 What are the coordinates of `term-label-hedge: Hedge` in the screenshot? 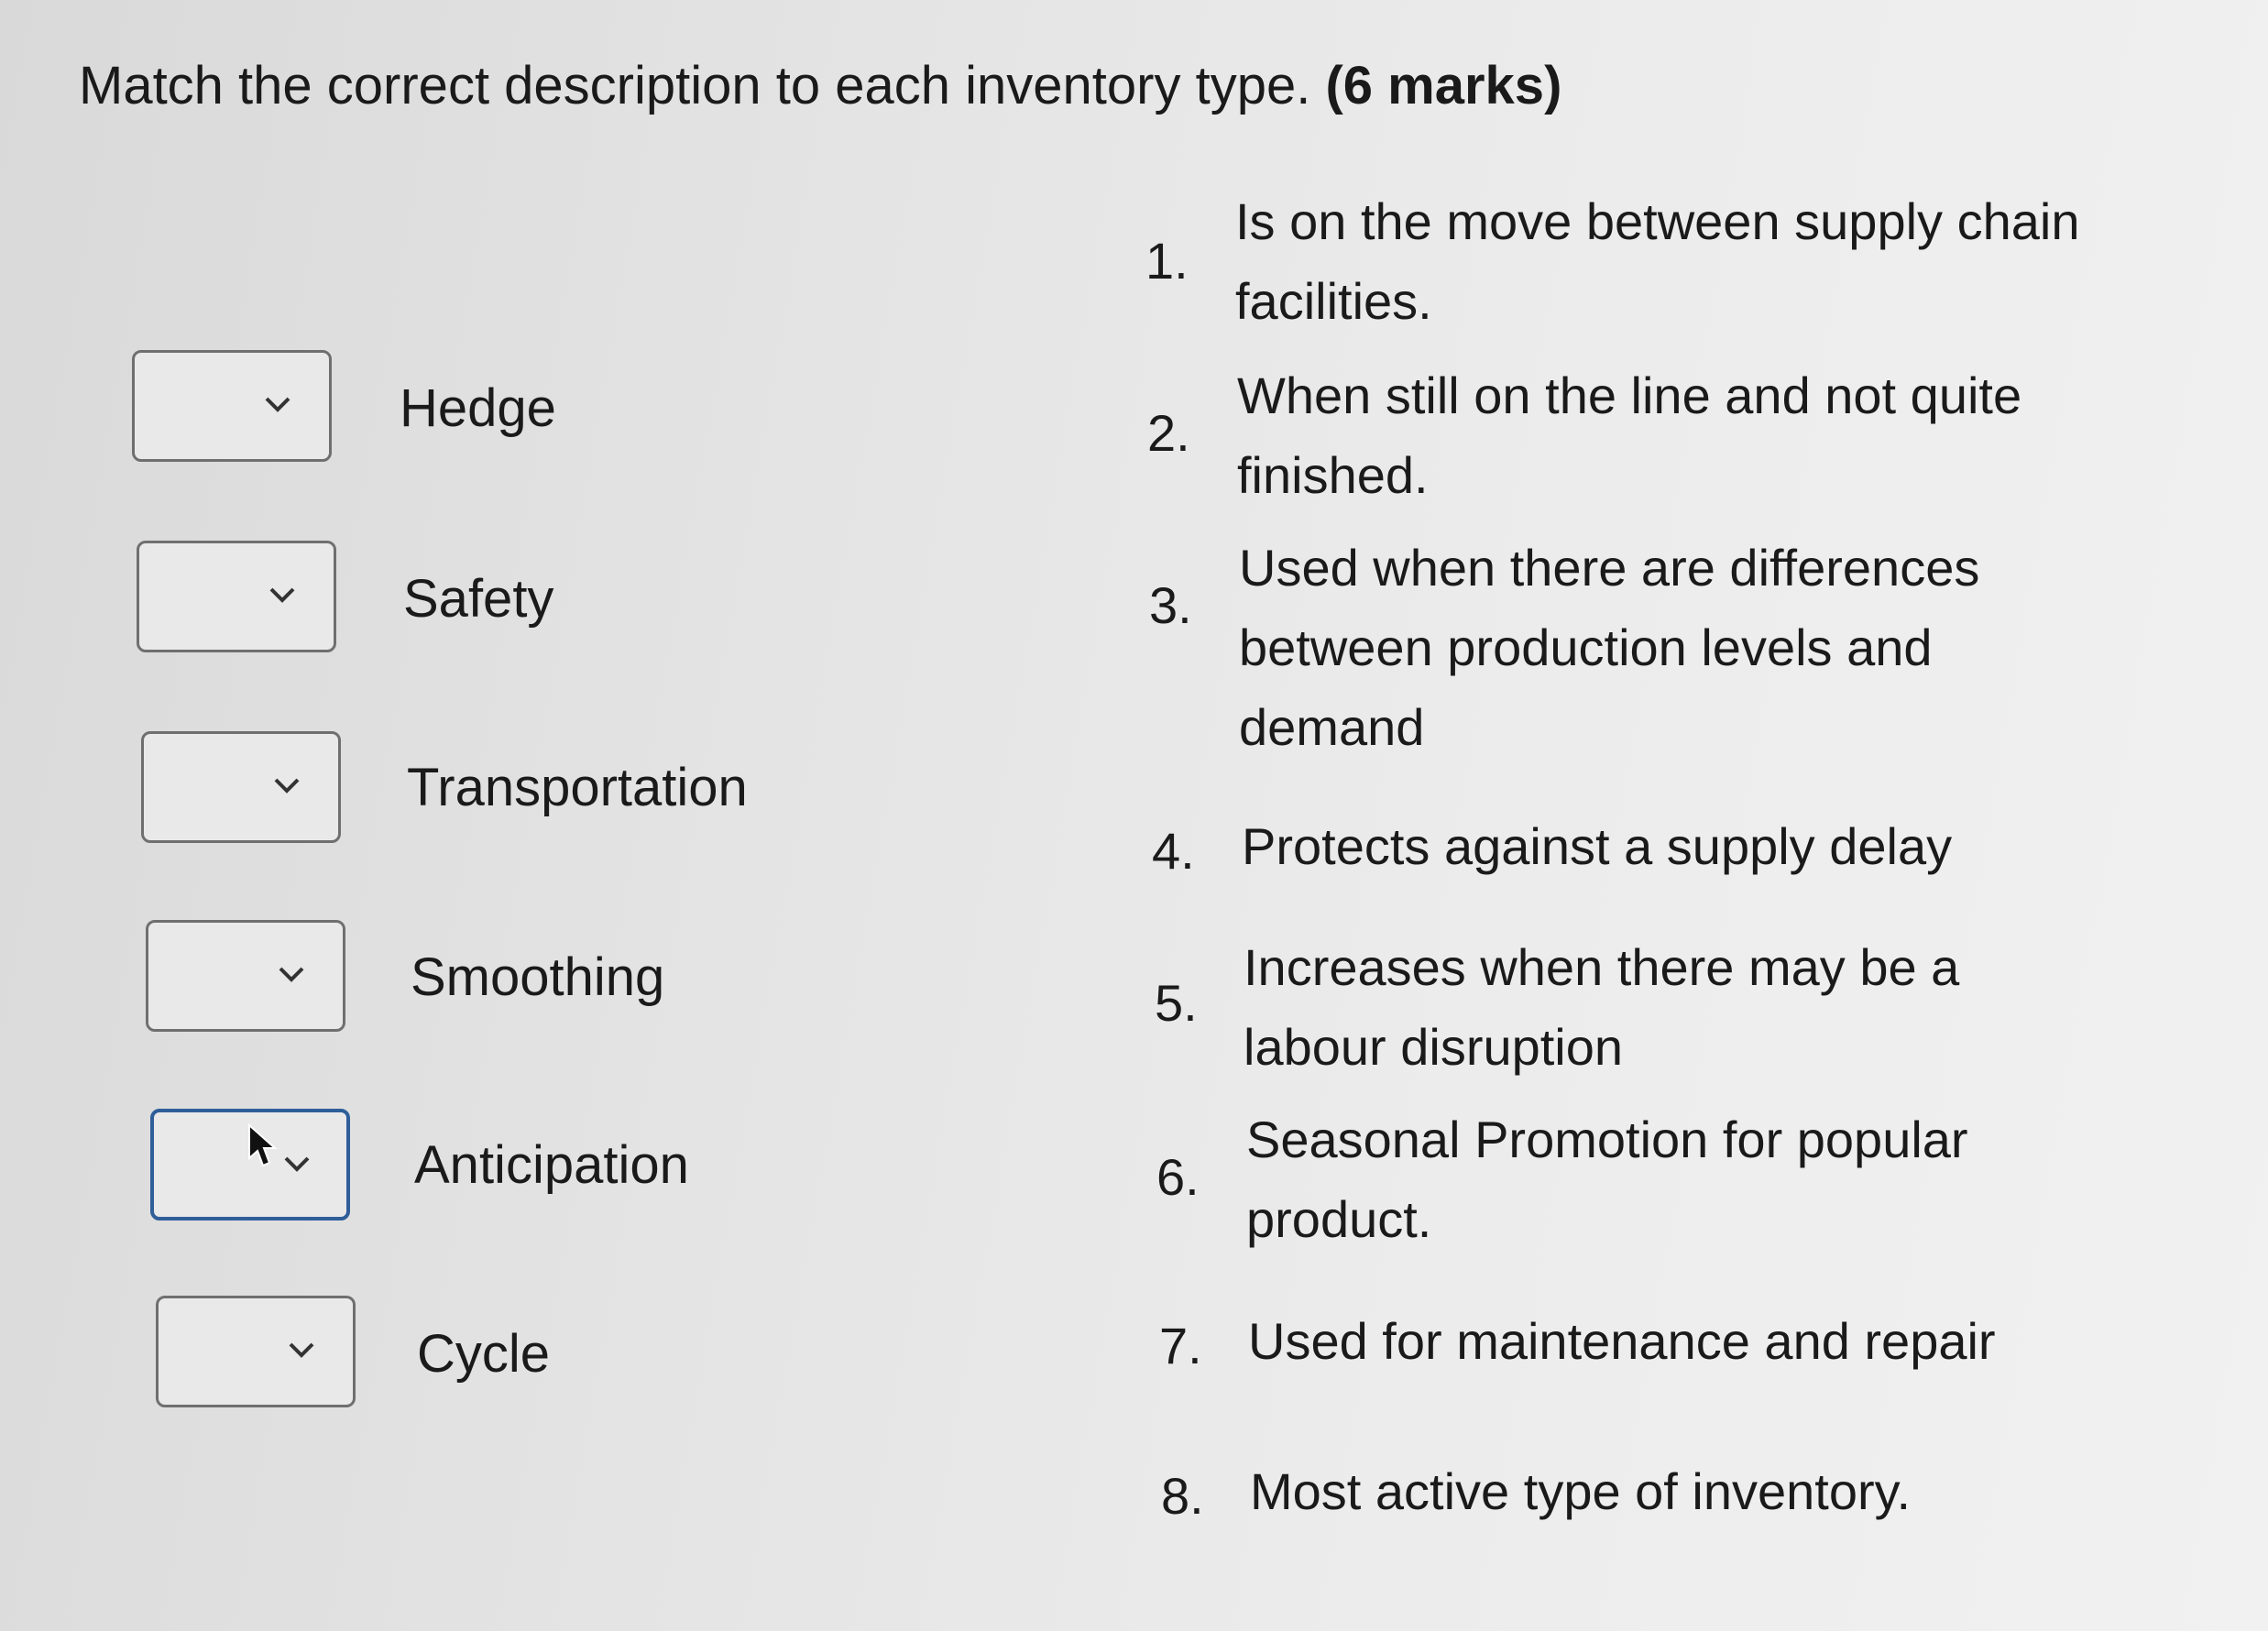 It's located at (478, 408).